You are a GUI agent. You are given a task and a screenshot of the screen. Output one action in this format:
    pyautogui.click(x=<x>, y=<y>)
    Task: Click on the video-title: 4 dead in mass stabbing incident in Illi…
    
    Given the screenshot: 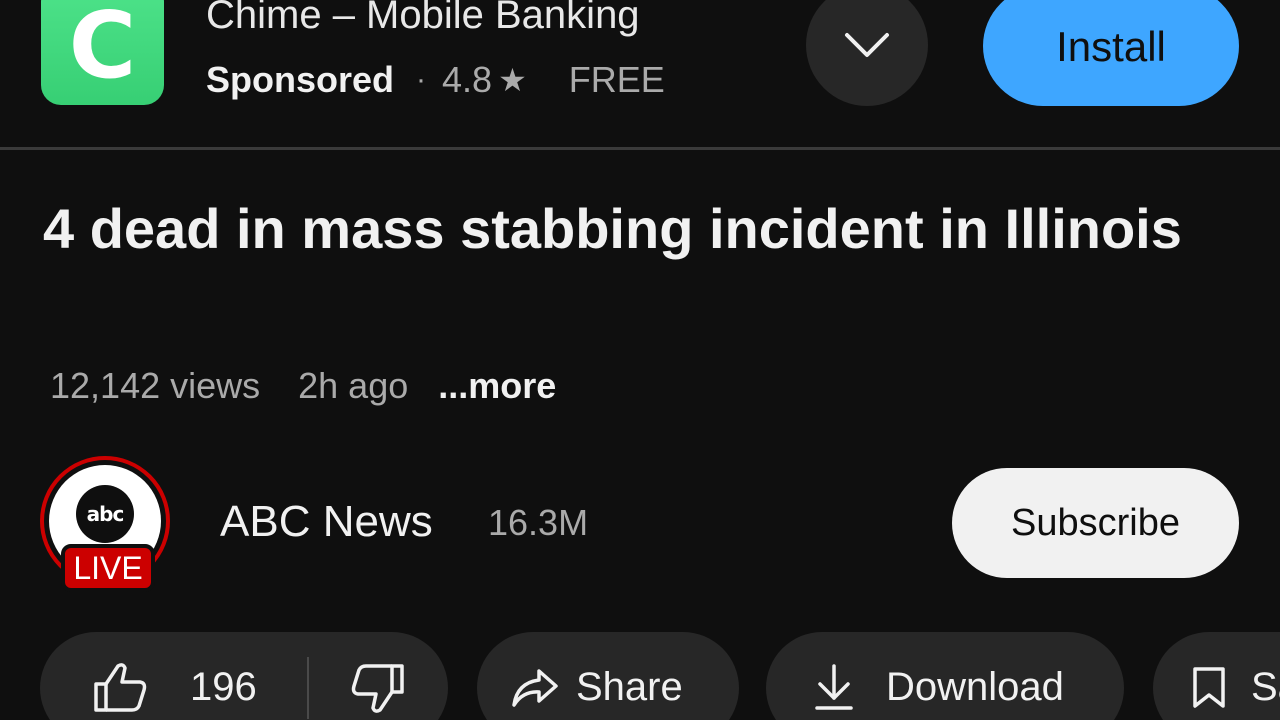 What is the action you would take?
    pyautogui.click(x=633, y=229)
    